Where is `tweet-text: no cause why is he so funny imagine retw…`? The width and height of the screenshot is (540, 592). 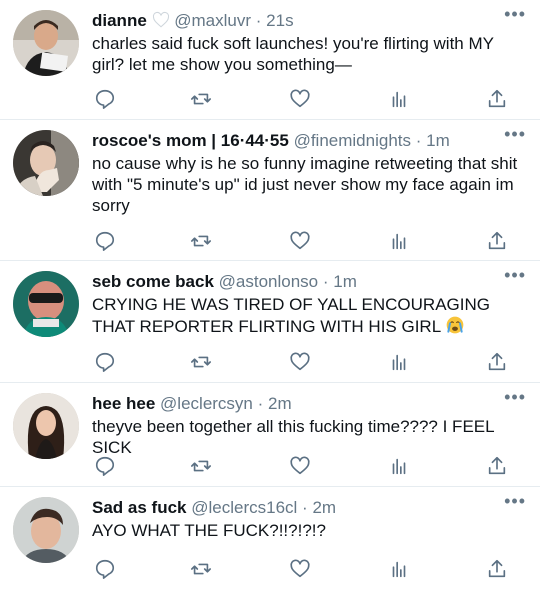 tweet-text: no cause why is he so funny imagine retw… is located at coordinates (305, 184).